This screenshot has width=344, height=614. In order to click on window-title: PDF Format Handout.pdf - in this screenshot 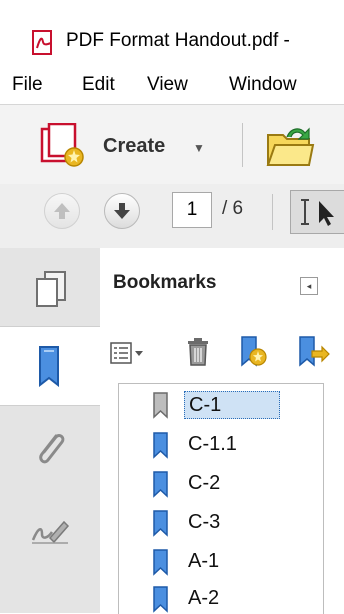, I will do `click(178, 40)`.